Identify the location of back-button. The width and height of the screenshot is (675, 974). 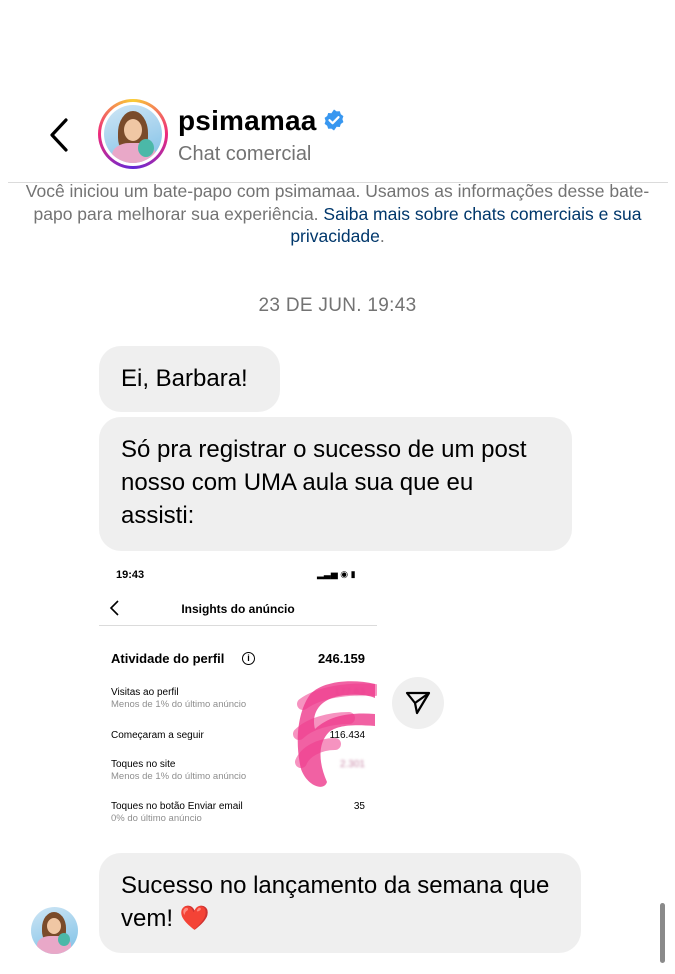
(59, 135).